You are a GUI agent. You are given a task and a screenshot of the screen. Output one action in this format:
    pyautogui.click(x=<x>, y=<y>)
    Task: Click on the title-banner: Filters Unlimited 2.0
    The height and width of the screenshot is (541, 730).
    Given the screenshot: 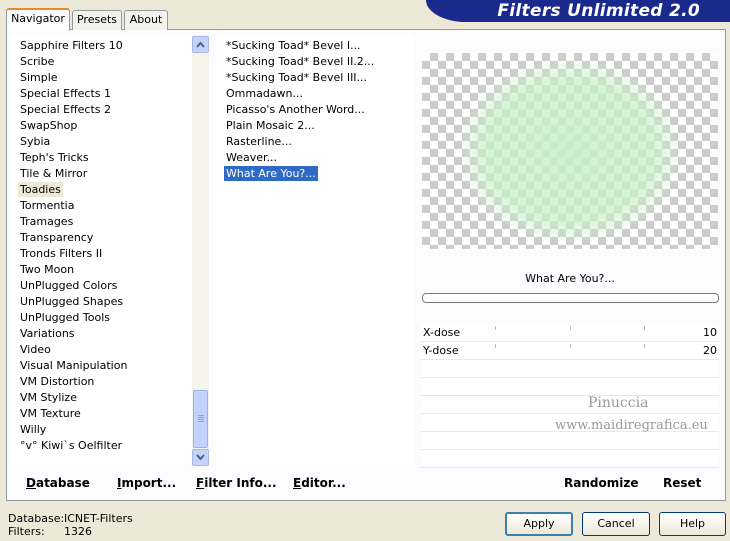 What is the action you would take?
    pyautogui.click(x=578, y=11)
    